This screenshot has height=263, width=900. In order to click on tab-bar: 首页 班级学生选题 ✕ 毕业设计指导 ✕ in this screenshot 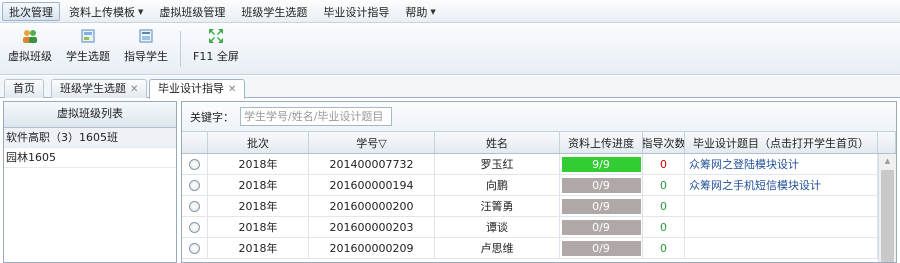, I will do `click(450, 87)`.